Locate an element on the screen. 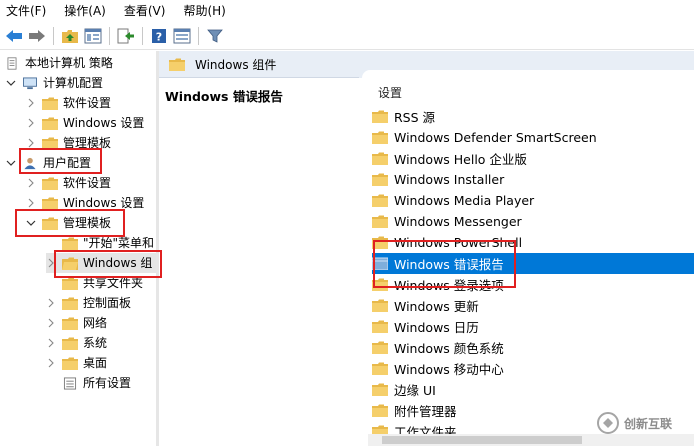 This screenshot has width=694, height=446. tree-item-shared-folders: 共享文件夹 is located at coordinates (94, 283).